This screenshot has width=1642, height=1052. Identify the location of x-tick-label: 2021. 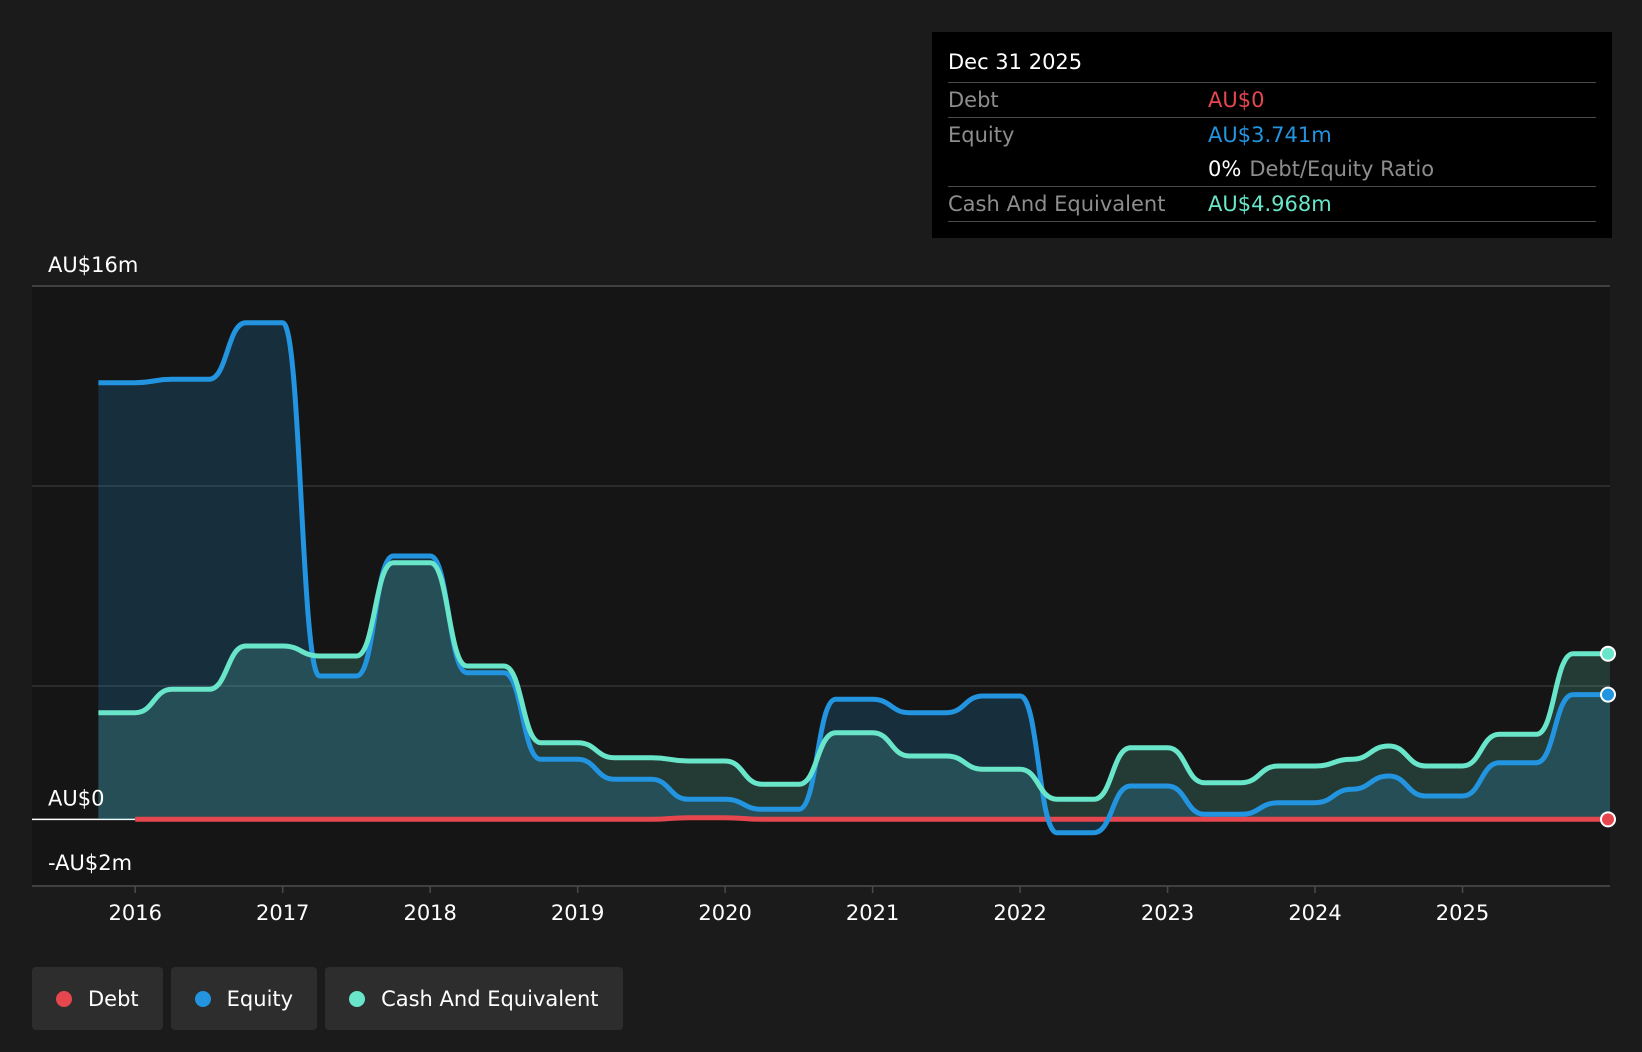
(872, 913).